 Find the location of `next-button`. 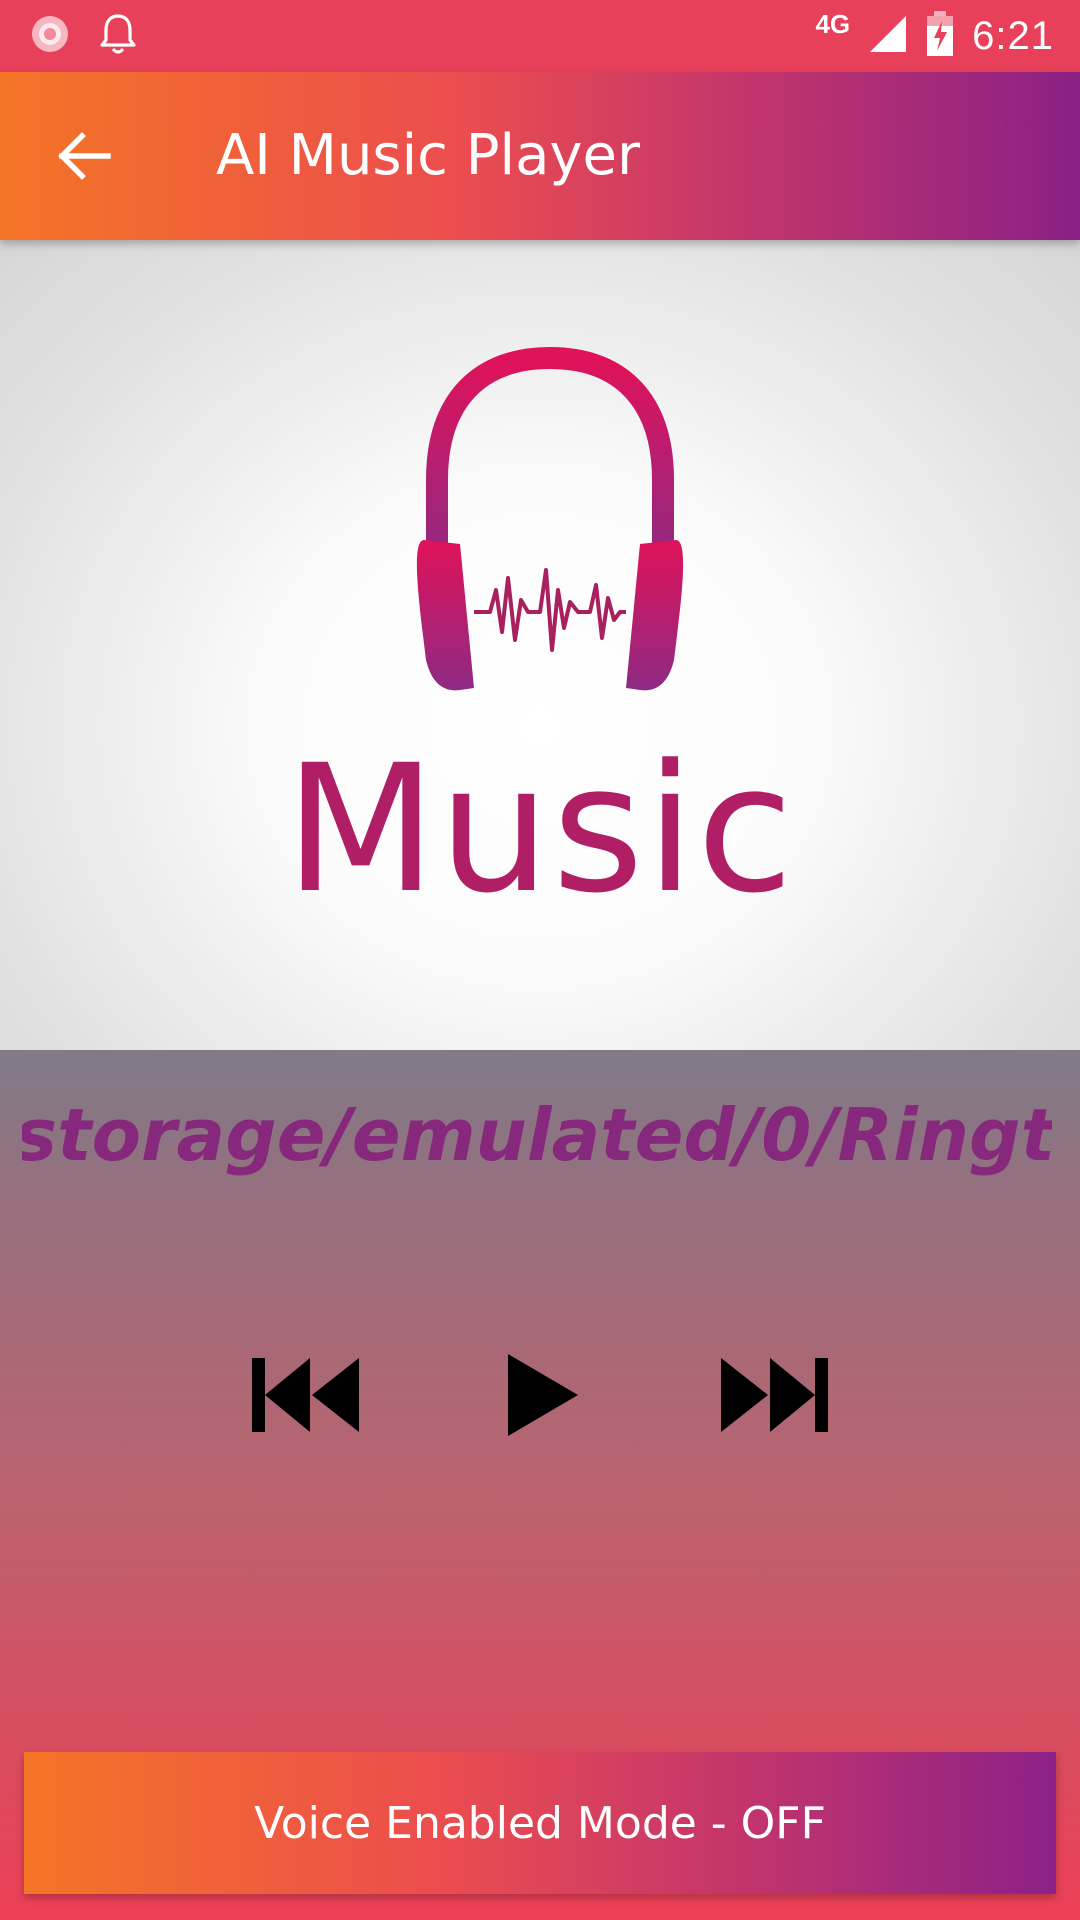

next-button is located at coordinates (774, 1395).